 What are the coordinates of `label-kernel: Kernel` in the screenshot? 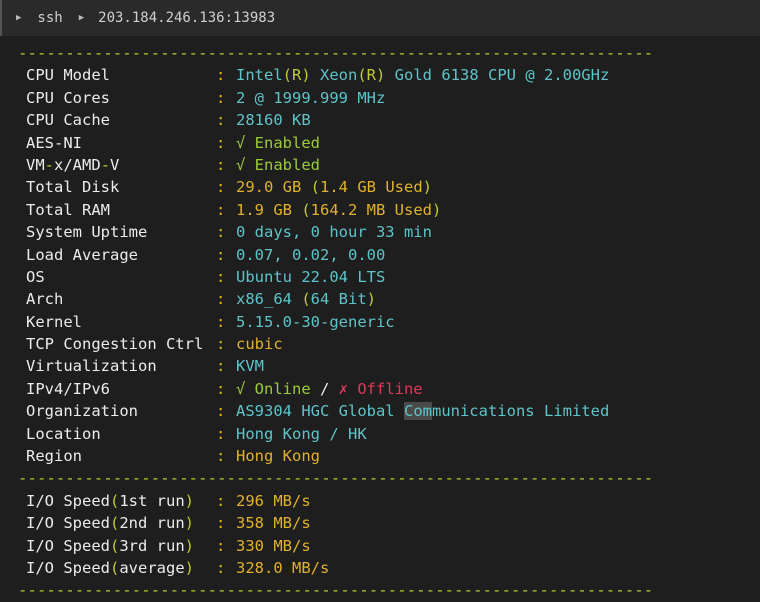 It's located at (54, 321).